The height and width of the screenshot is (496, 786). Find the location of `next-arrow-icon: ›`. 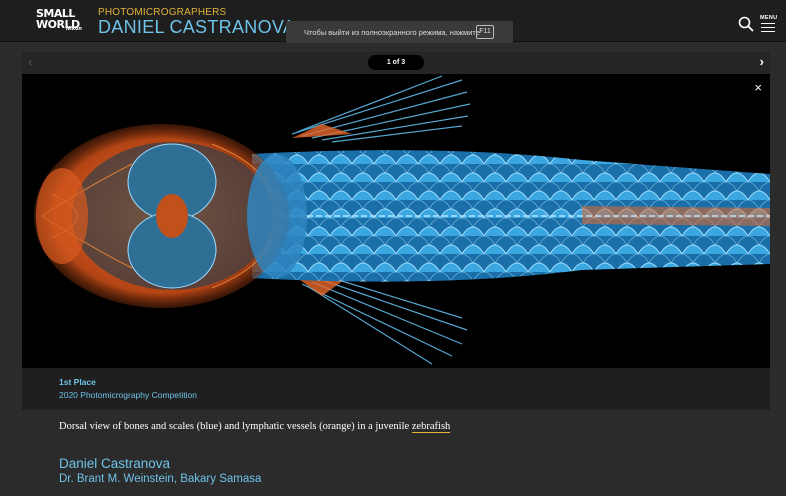

next-arrow-icon: › is located at coordinates (762, 61).